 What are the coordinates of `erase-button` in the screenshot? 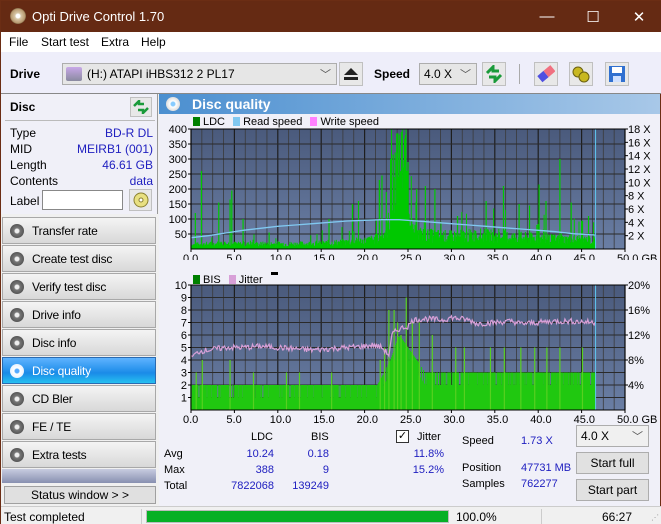 It's located at (546, 74).